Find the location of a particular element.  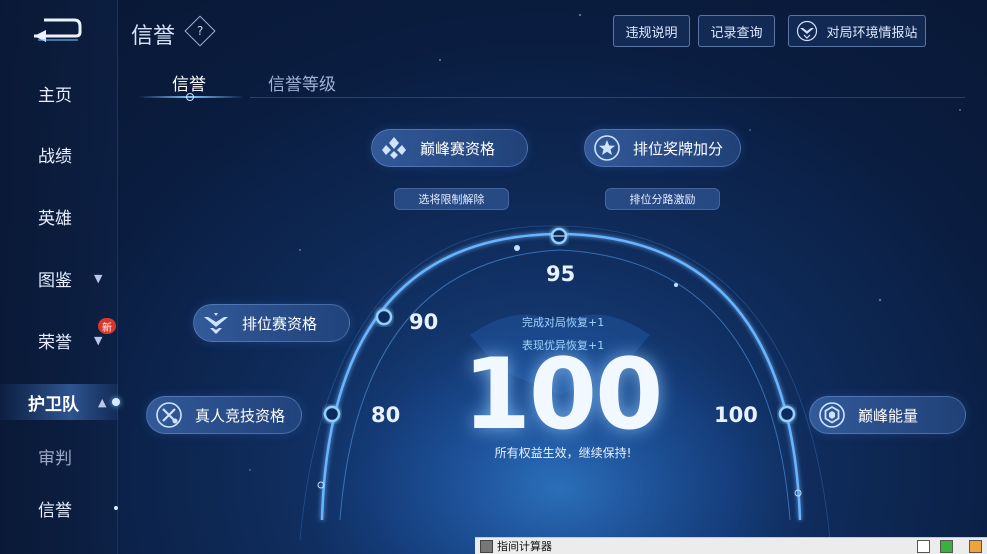

medal-icon is located at coordinates (607, 148).